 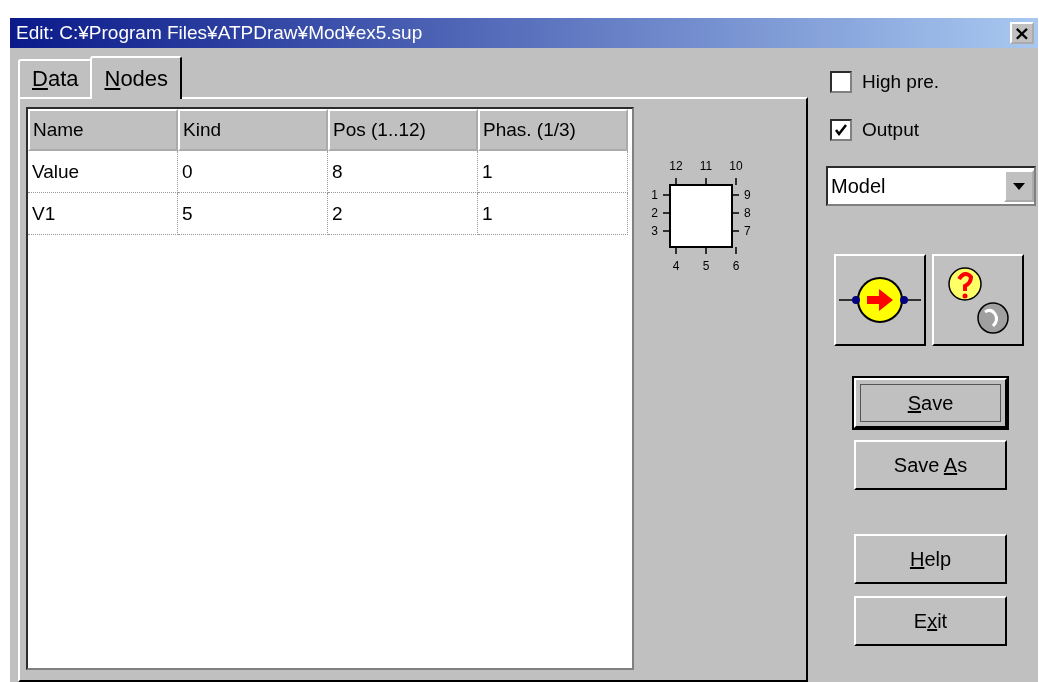 What do you see at coordinates (403, 172) in the screenshot?
I see `table-cell: 8` at bounding box center [403, 172].